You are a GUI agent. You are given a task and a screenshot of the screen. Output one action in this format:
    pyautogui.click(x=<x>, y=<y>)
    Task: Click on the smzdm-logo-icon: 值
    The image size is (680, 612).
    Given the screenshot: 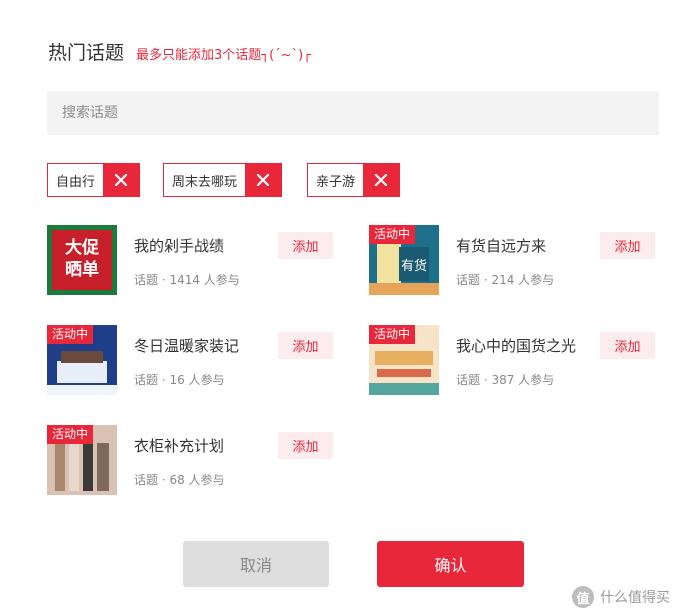 What is the action you would take?
    pyautogui.click(x=583, y=597)
    